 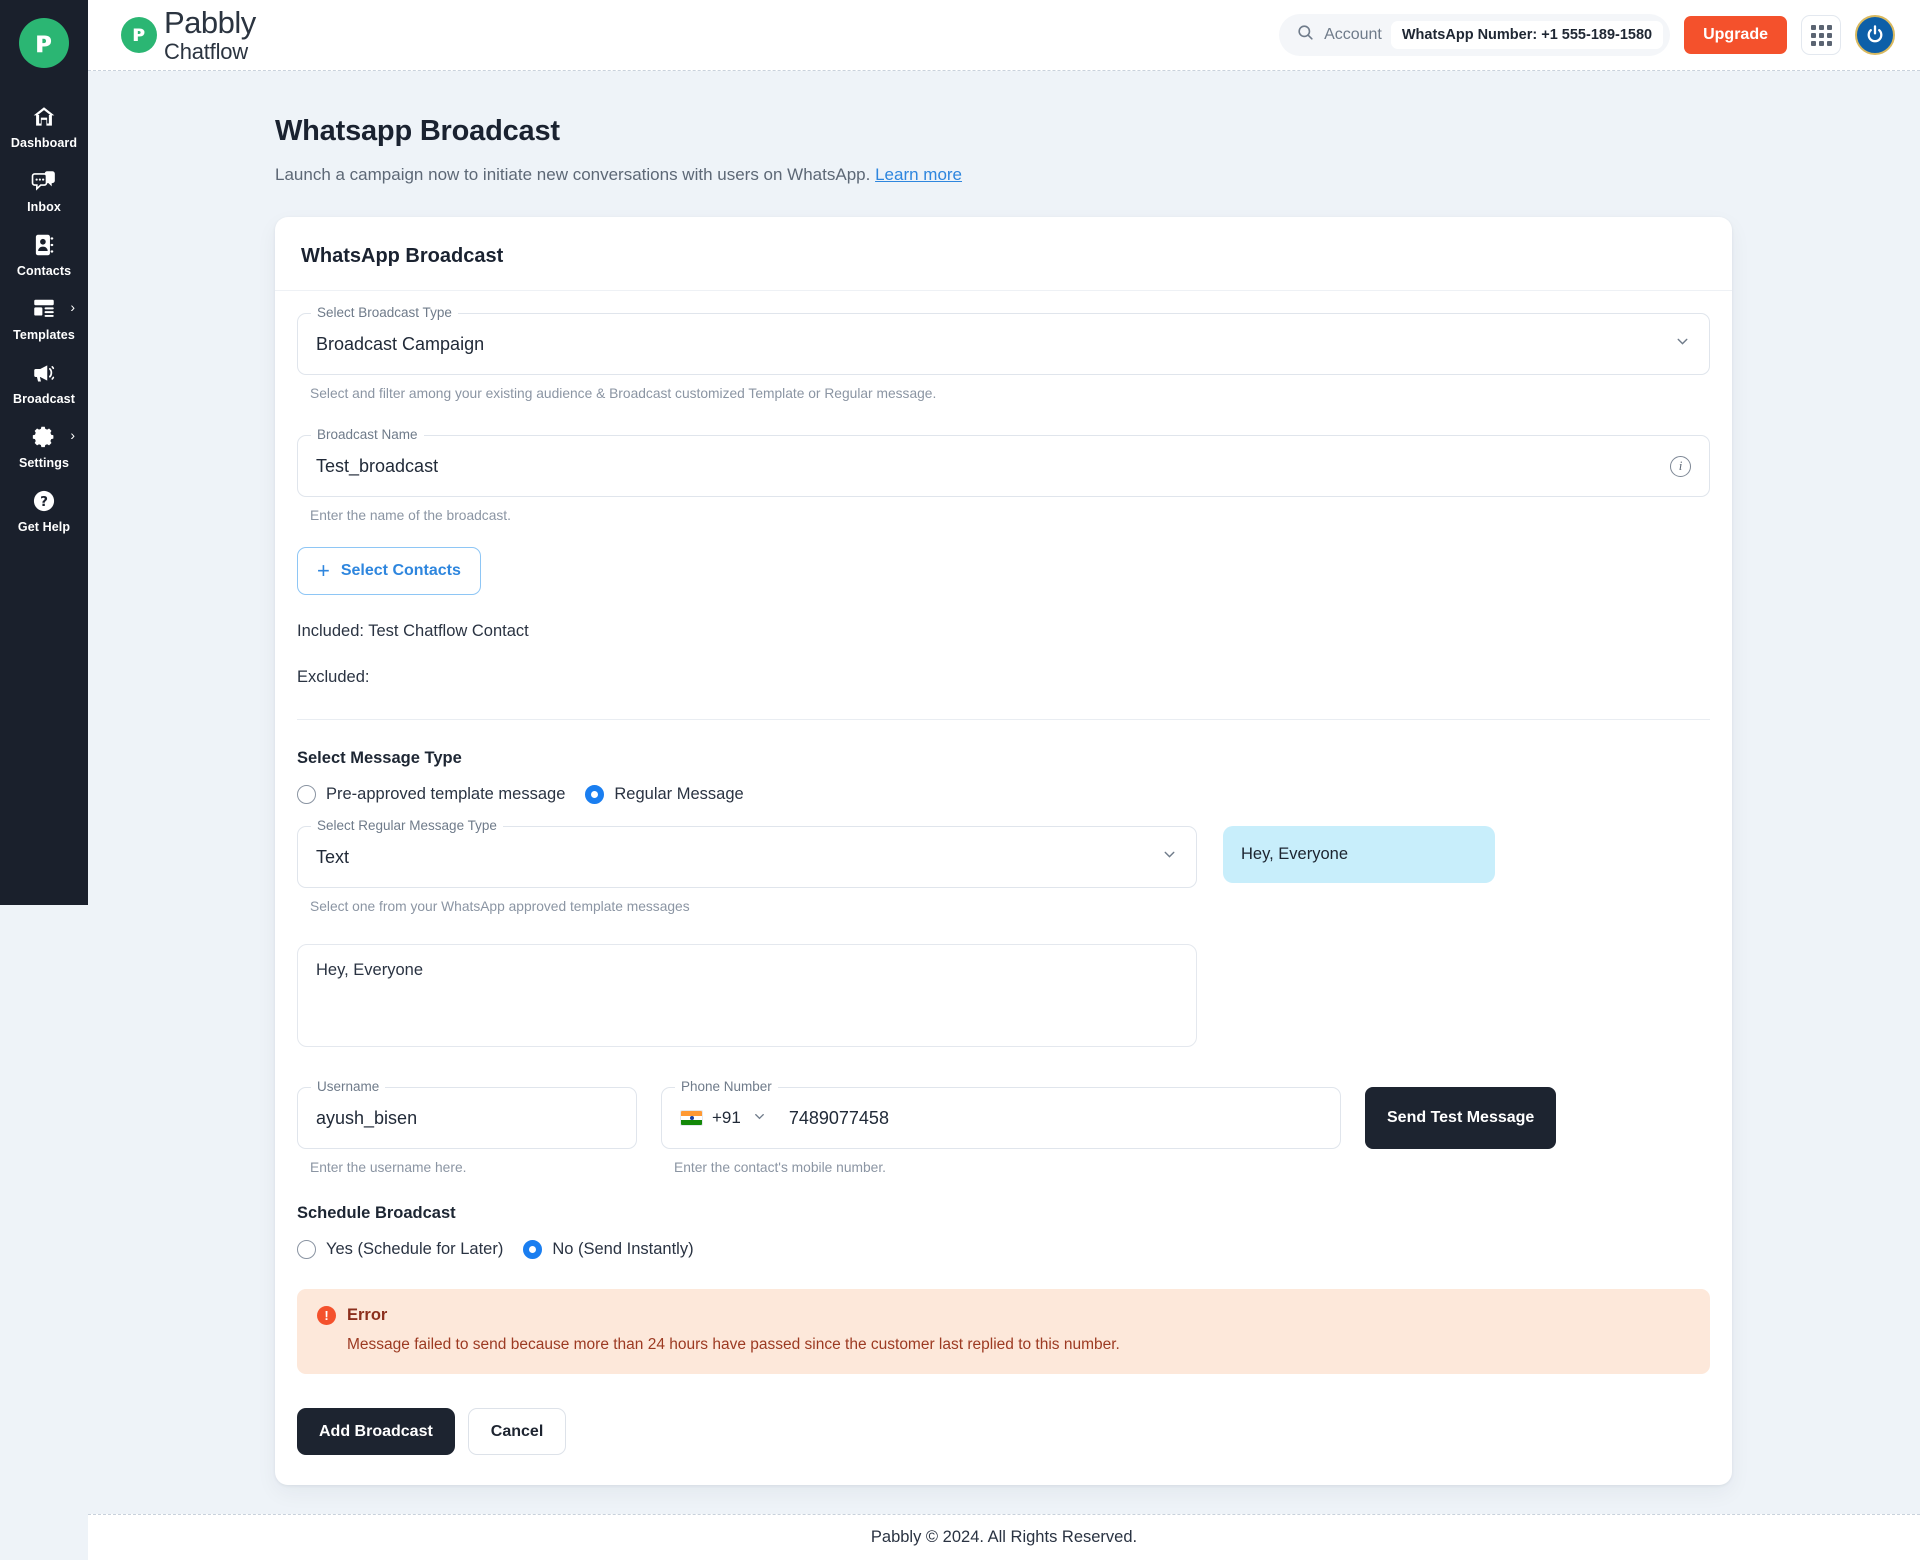 What do you see at coordinates (747, 853) in the screenshot?
I see `regular-message-type-select: Select Regular Message Type Text` at bounding box center [747, 853].